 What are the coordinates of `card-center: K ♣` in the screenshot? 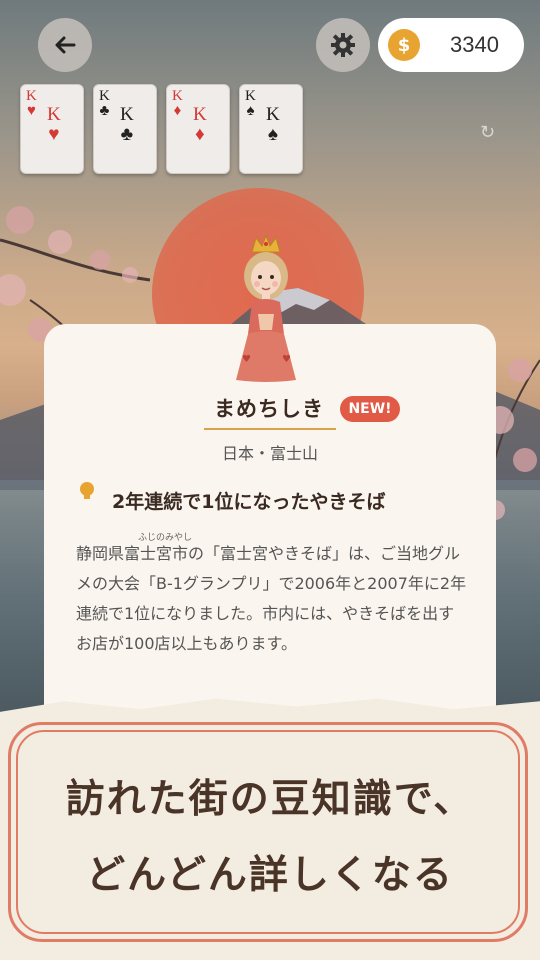 It's located at (127, 124).